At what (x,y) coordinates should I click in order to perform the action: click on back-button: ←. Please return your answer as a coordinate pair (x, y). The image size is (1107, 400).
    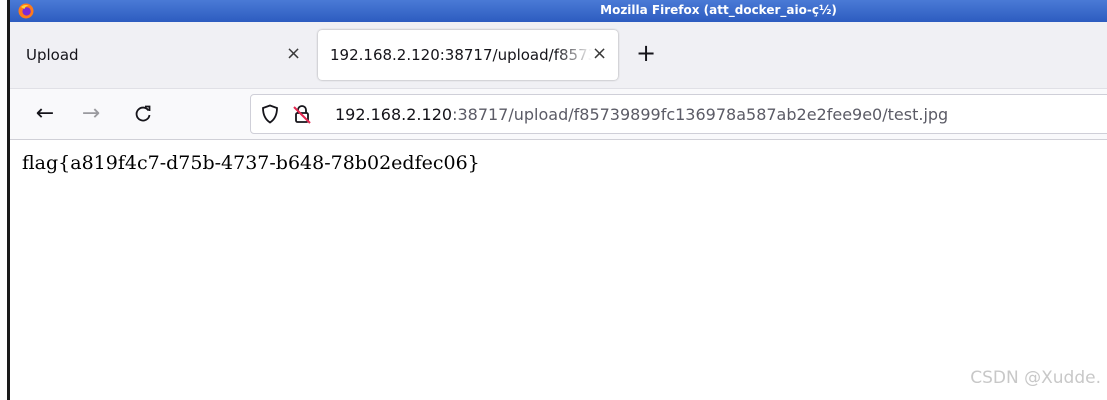
    Looking at the image, I should click on (45, 114).